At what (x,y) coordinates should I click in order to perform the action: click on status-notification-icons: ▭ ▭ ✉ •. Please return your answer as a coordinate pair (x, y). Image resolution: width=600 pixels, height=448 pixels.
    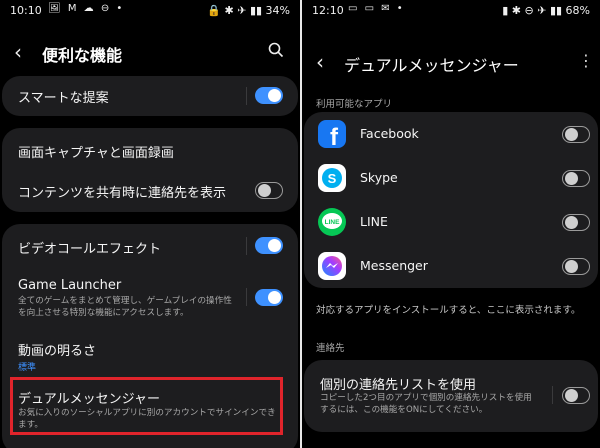
    Looking at the image, I should click on (376, 8).